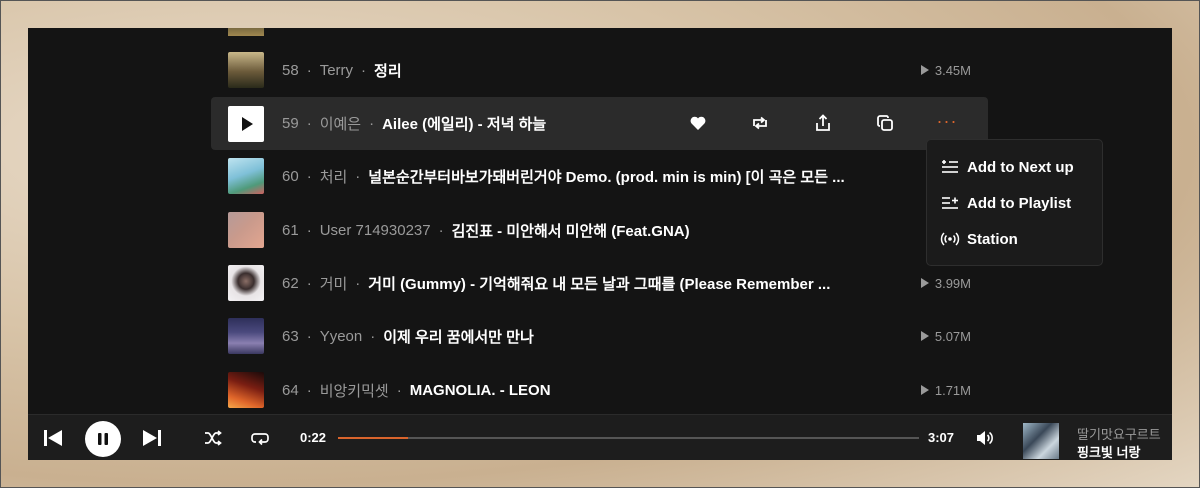  What do you see at coordinates (290, 283) in the screenshot?
I see `track-number: 62` at bounding box center [290, 283].